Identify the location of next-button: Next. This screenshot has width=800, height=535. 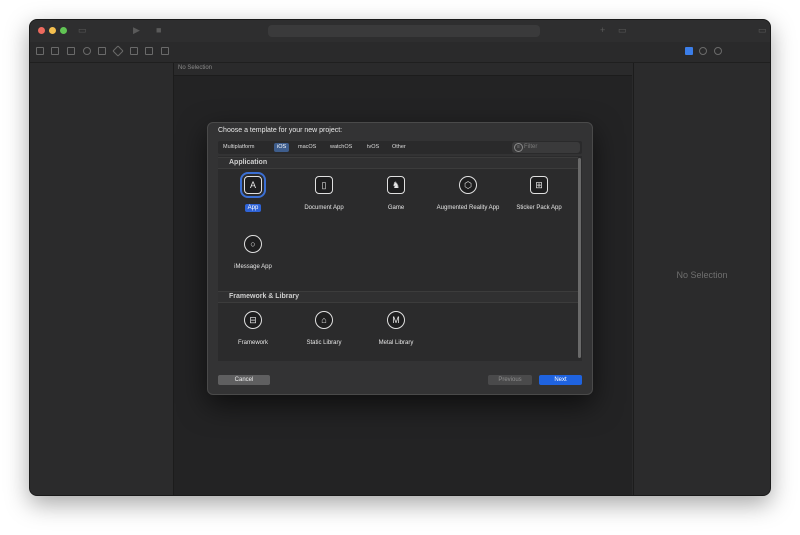
(560, 380).